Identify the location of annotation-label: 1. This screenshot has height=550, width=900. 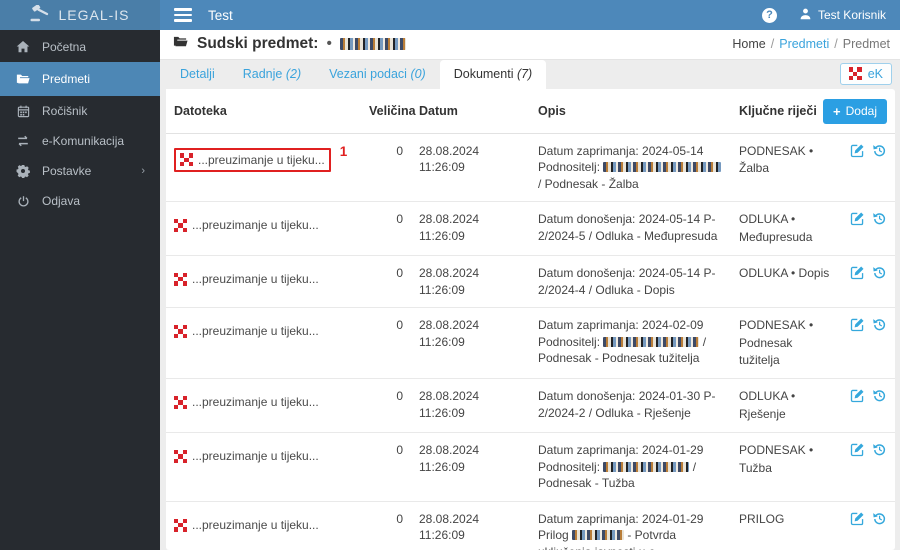
(343, 151).